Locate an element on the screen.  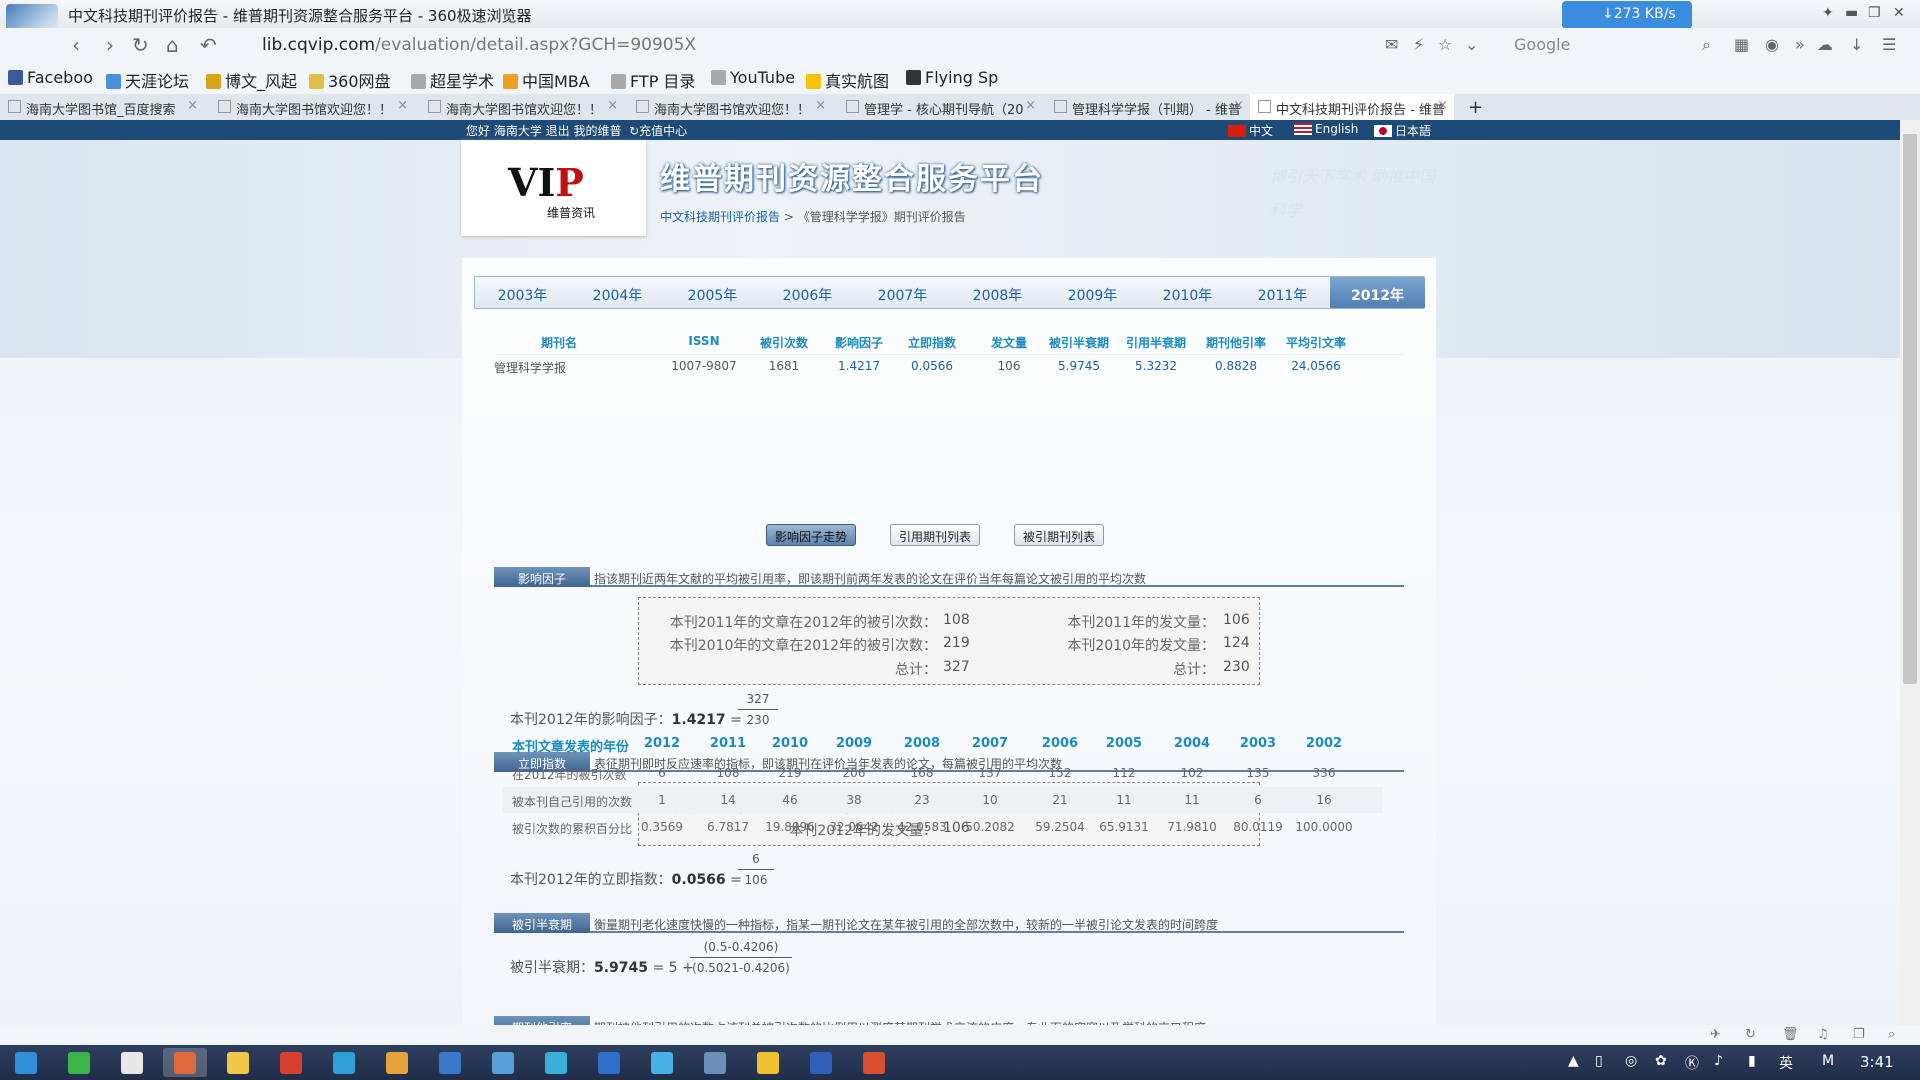
year-tab: 2009年 is located at coordinates (1092, 292).